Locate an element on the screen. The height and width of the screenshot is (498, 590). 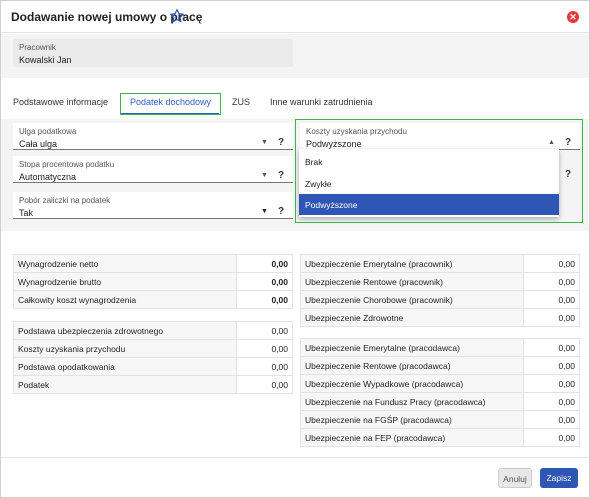
tab-highlight-box is located at coordinates (170, 104).